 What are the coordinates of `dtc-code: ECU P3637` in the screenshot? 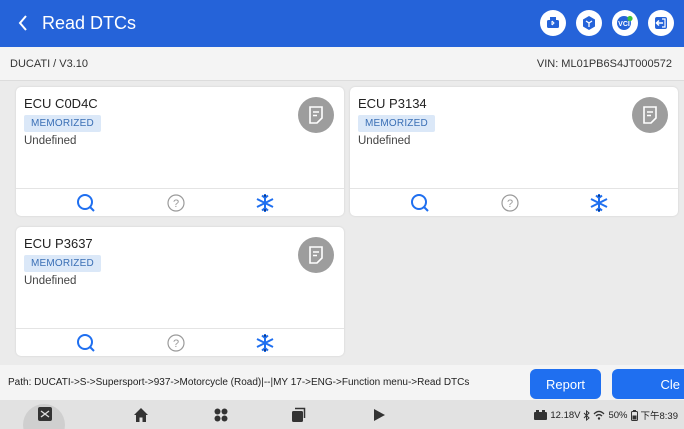 It's located at (58, 243).